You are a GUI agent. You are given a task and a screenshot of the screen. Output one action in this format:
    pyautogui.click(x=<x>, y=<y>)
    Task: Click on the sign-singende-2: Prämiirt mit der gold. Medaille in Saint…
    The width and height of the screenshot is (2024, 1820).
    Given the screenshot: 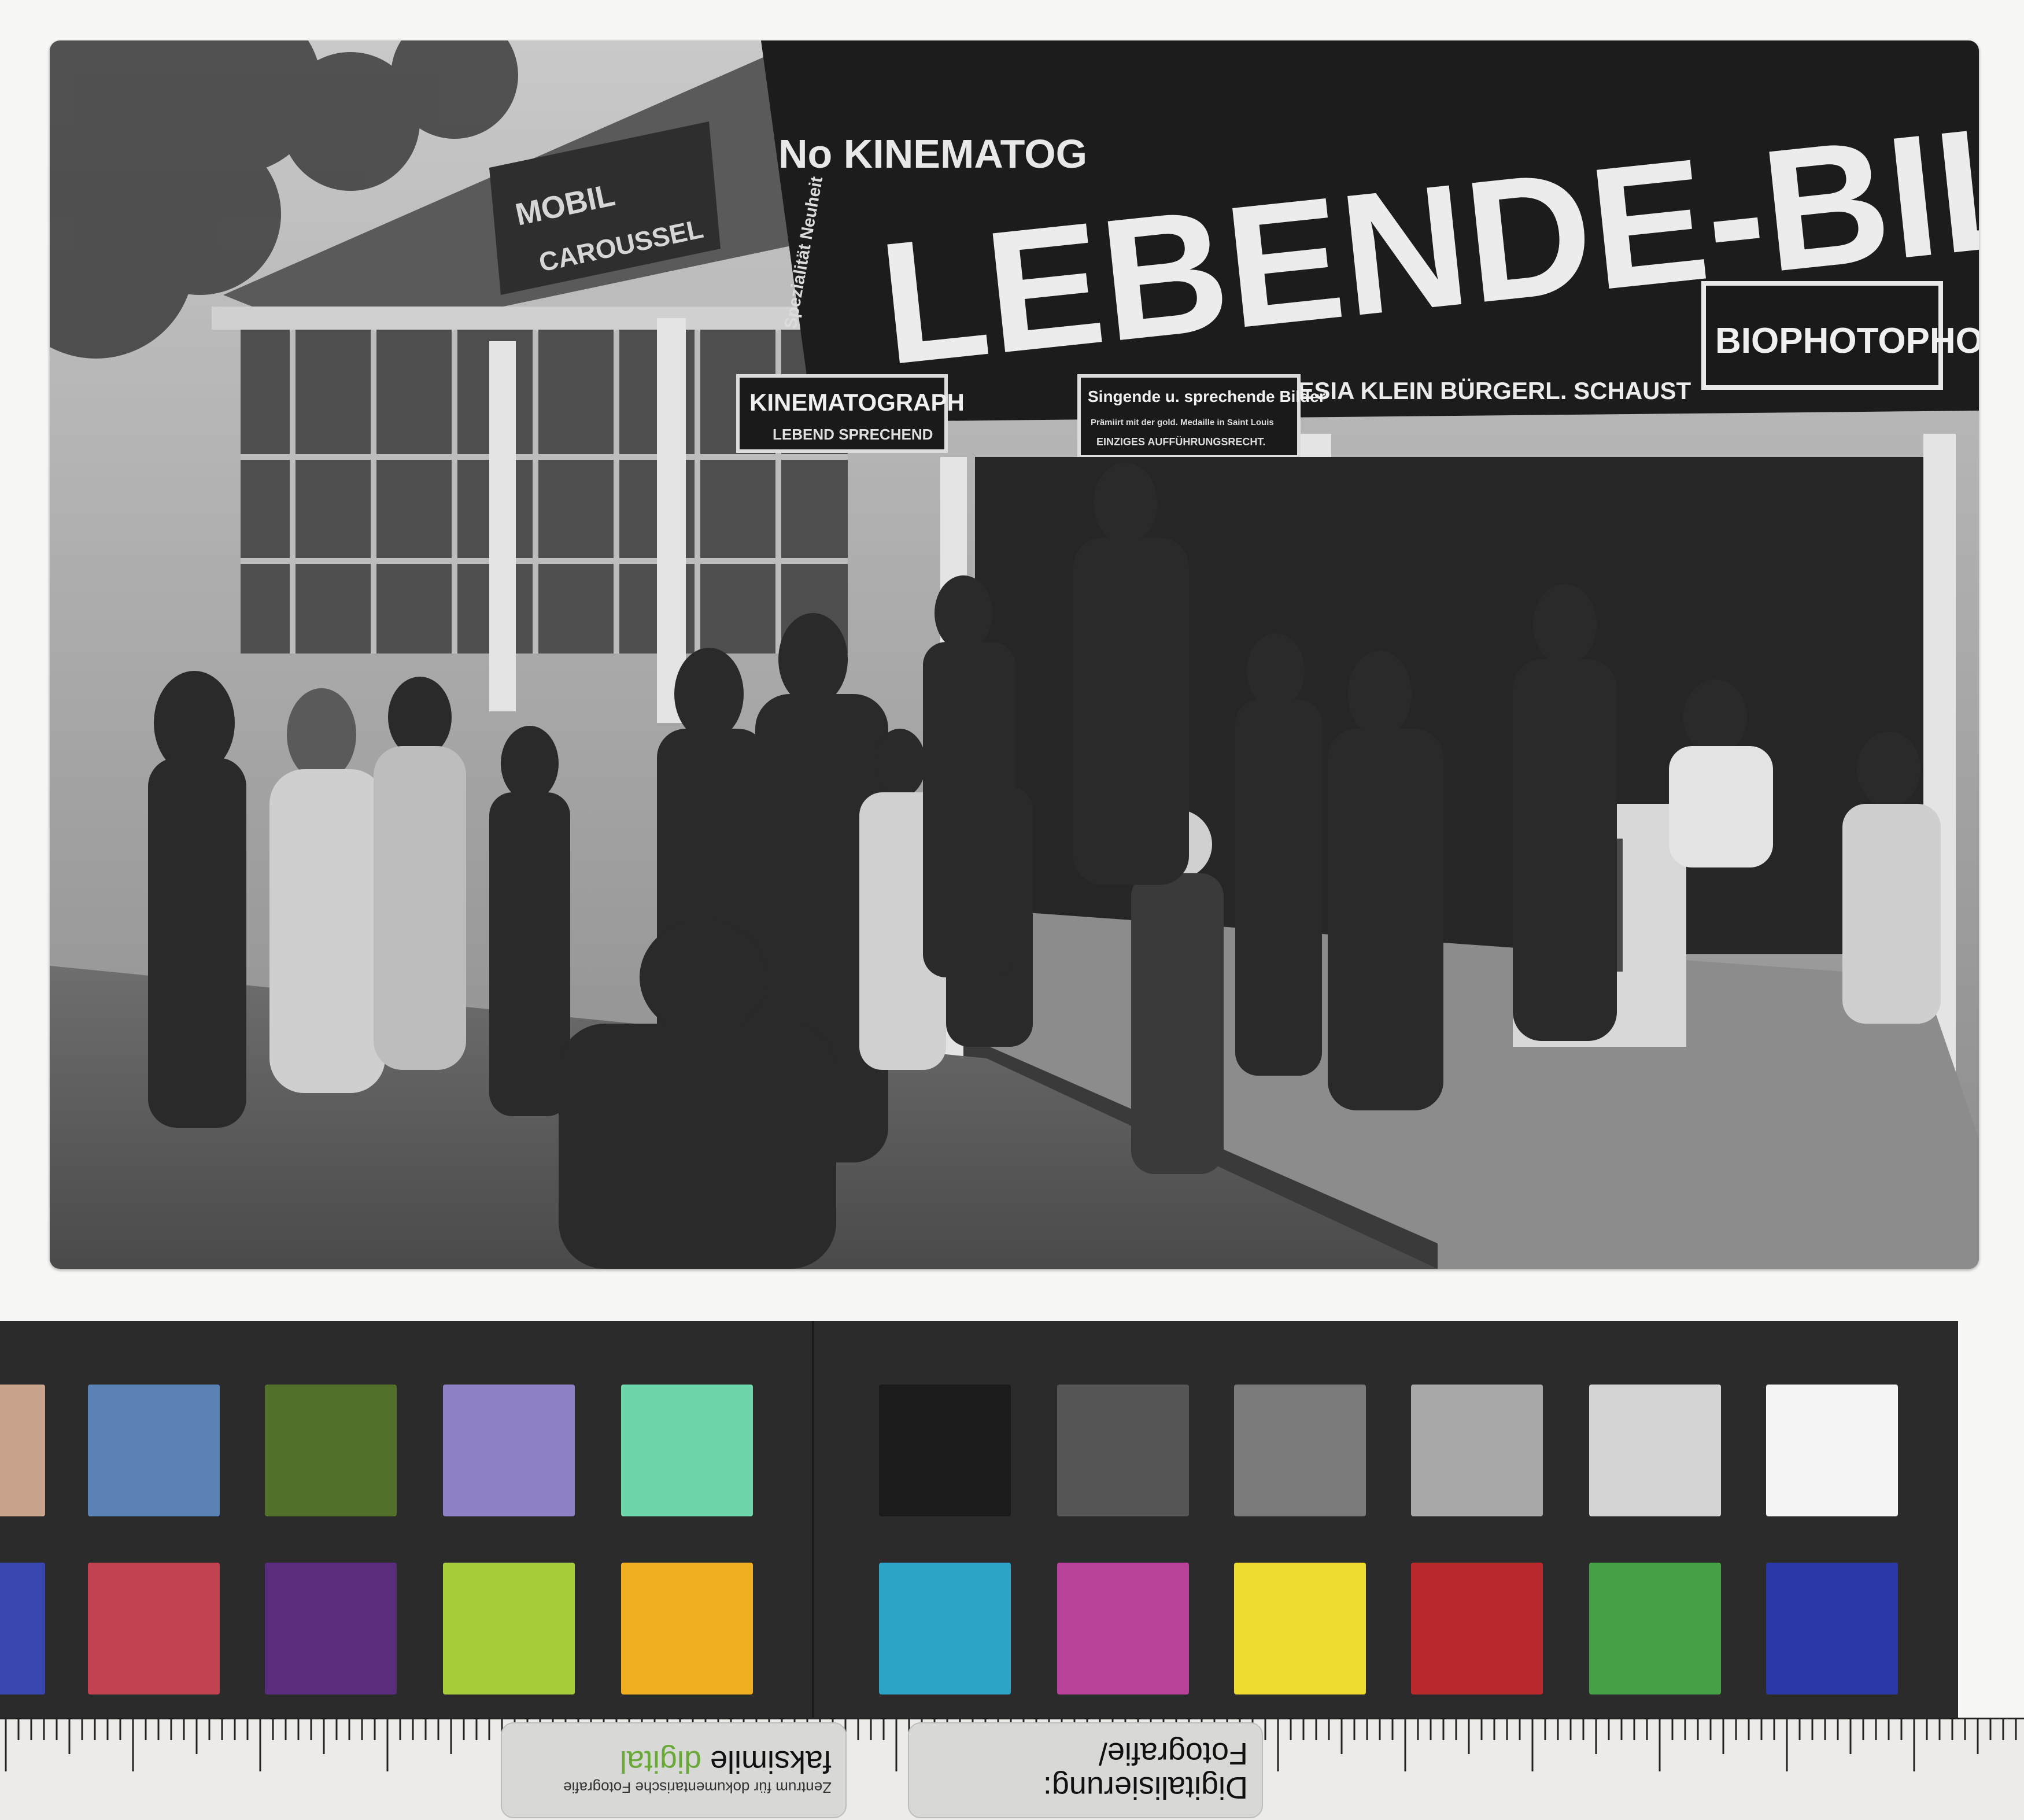 What is the action you would take?
    pyautogui.click(x=1182, y=422)
    